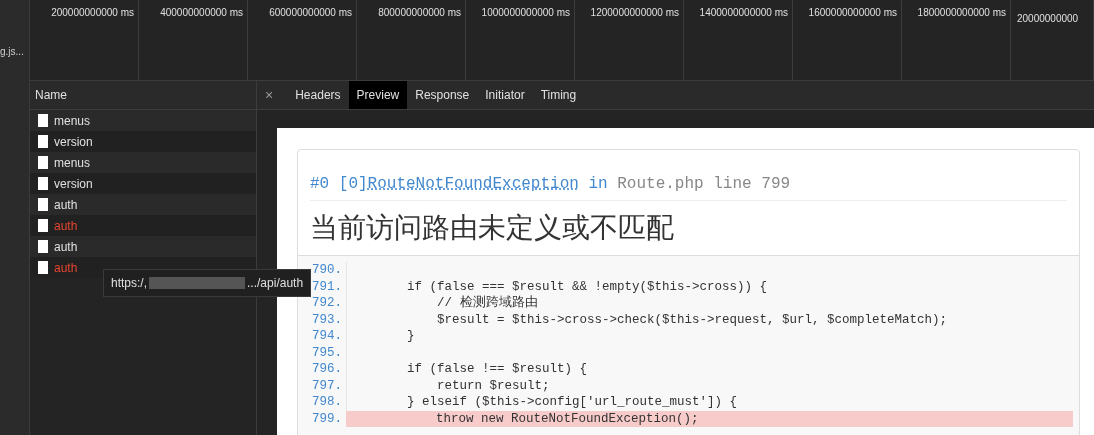  Describe the element at coordinates (327, 319) in the screenshot. I see `line-number: 793.` at that location.